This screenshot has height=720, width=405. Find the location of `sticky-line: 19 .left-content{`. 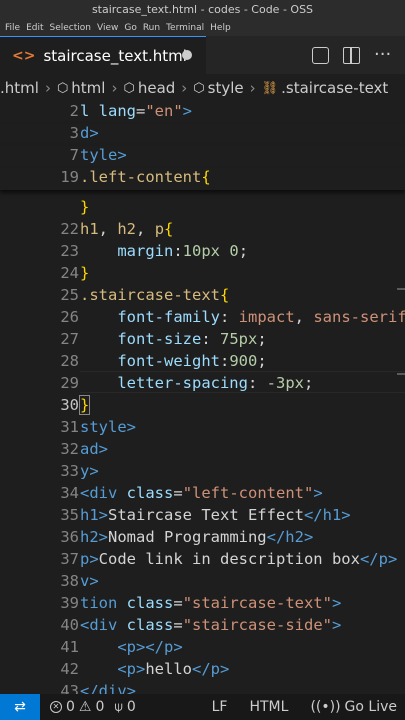

sticky-line: 19 .left-content{ is located at coordinates (202, 179).